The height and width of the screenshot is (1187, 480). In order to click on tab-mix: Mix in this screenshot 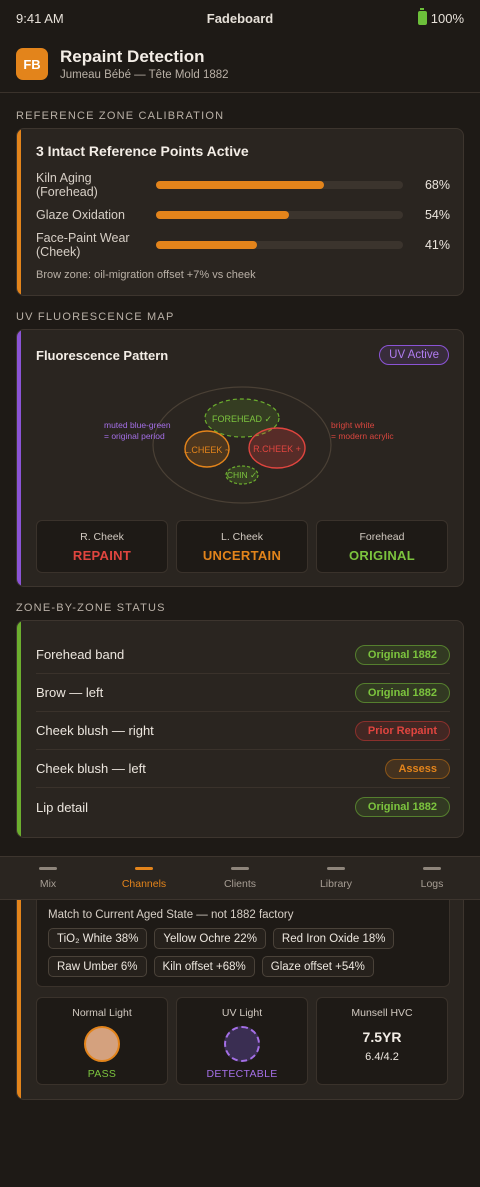, I will do `click(48, 878)`.